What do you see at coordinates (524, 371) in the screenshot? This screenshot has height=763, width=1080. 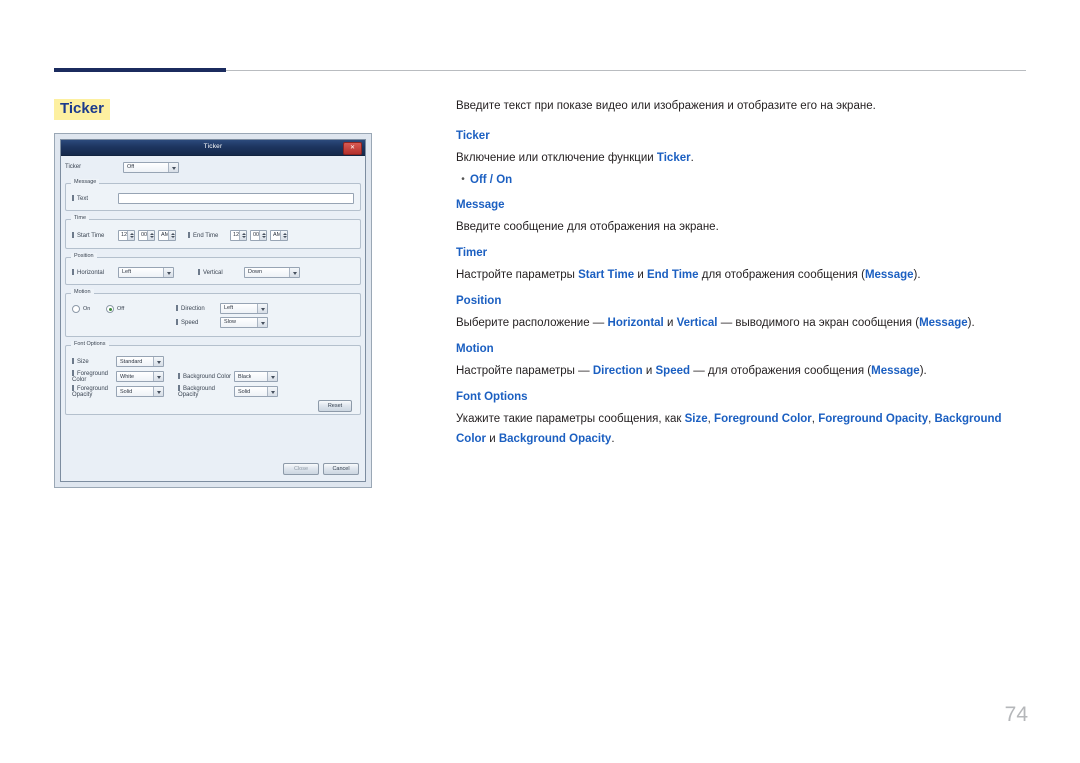 I see `motion-desc-part1: Настройте параметры —` at bounding box center [524, 371].